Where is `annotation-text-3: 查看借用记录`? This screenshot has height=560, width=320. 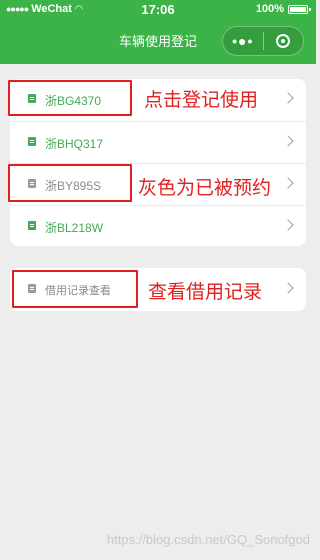
annotation-text-3: 查看借用记录 is located at coordinates (205, 292).